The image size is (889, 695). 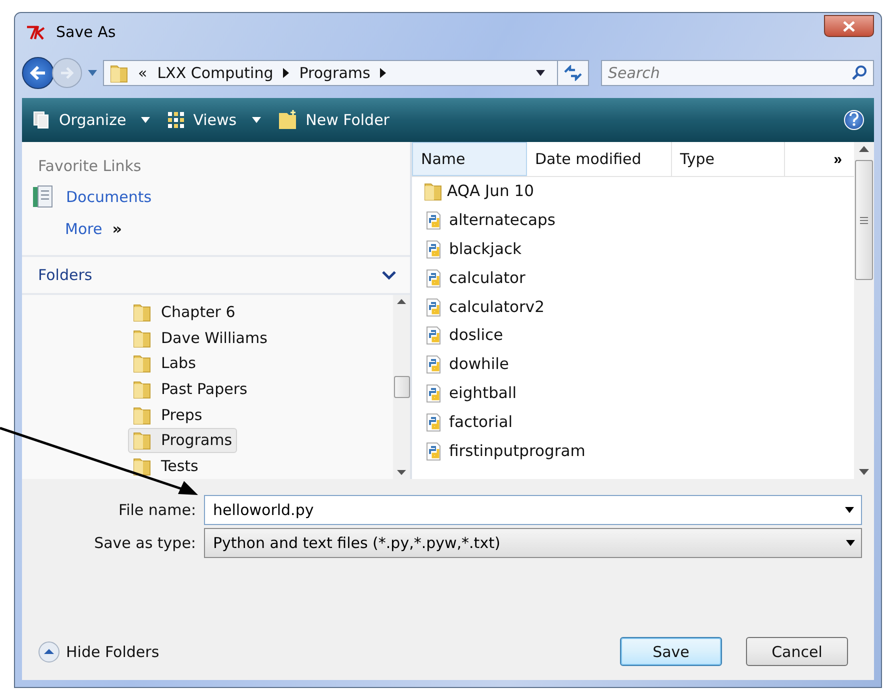 I want to click on grip-icon, so click(x=864, y=220).